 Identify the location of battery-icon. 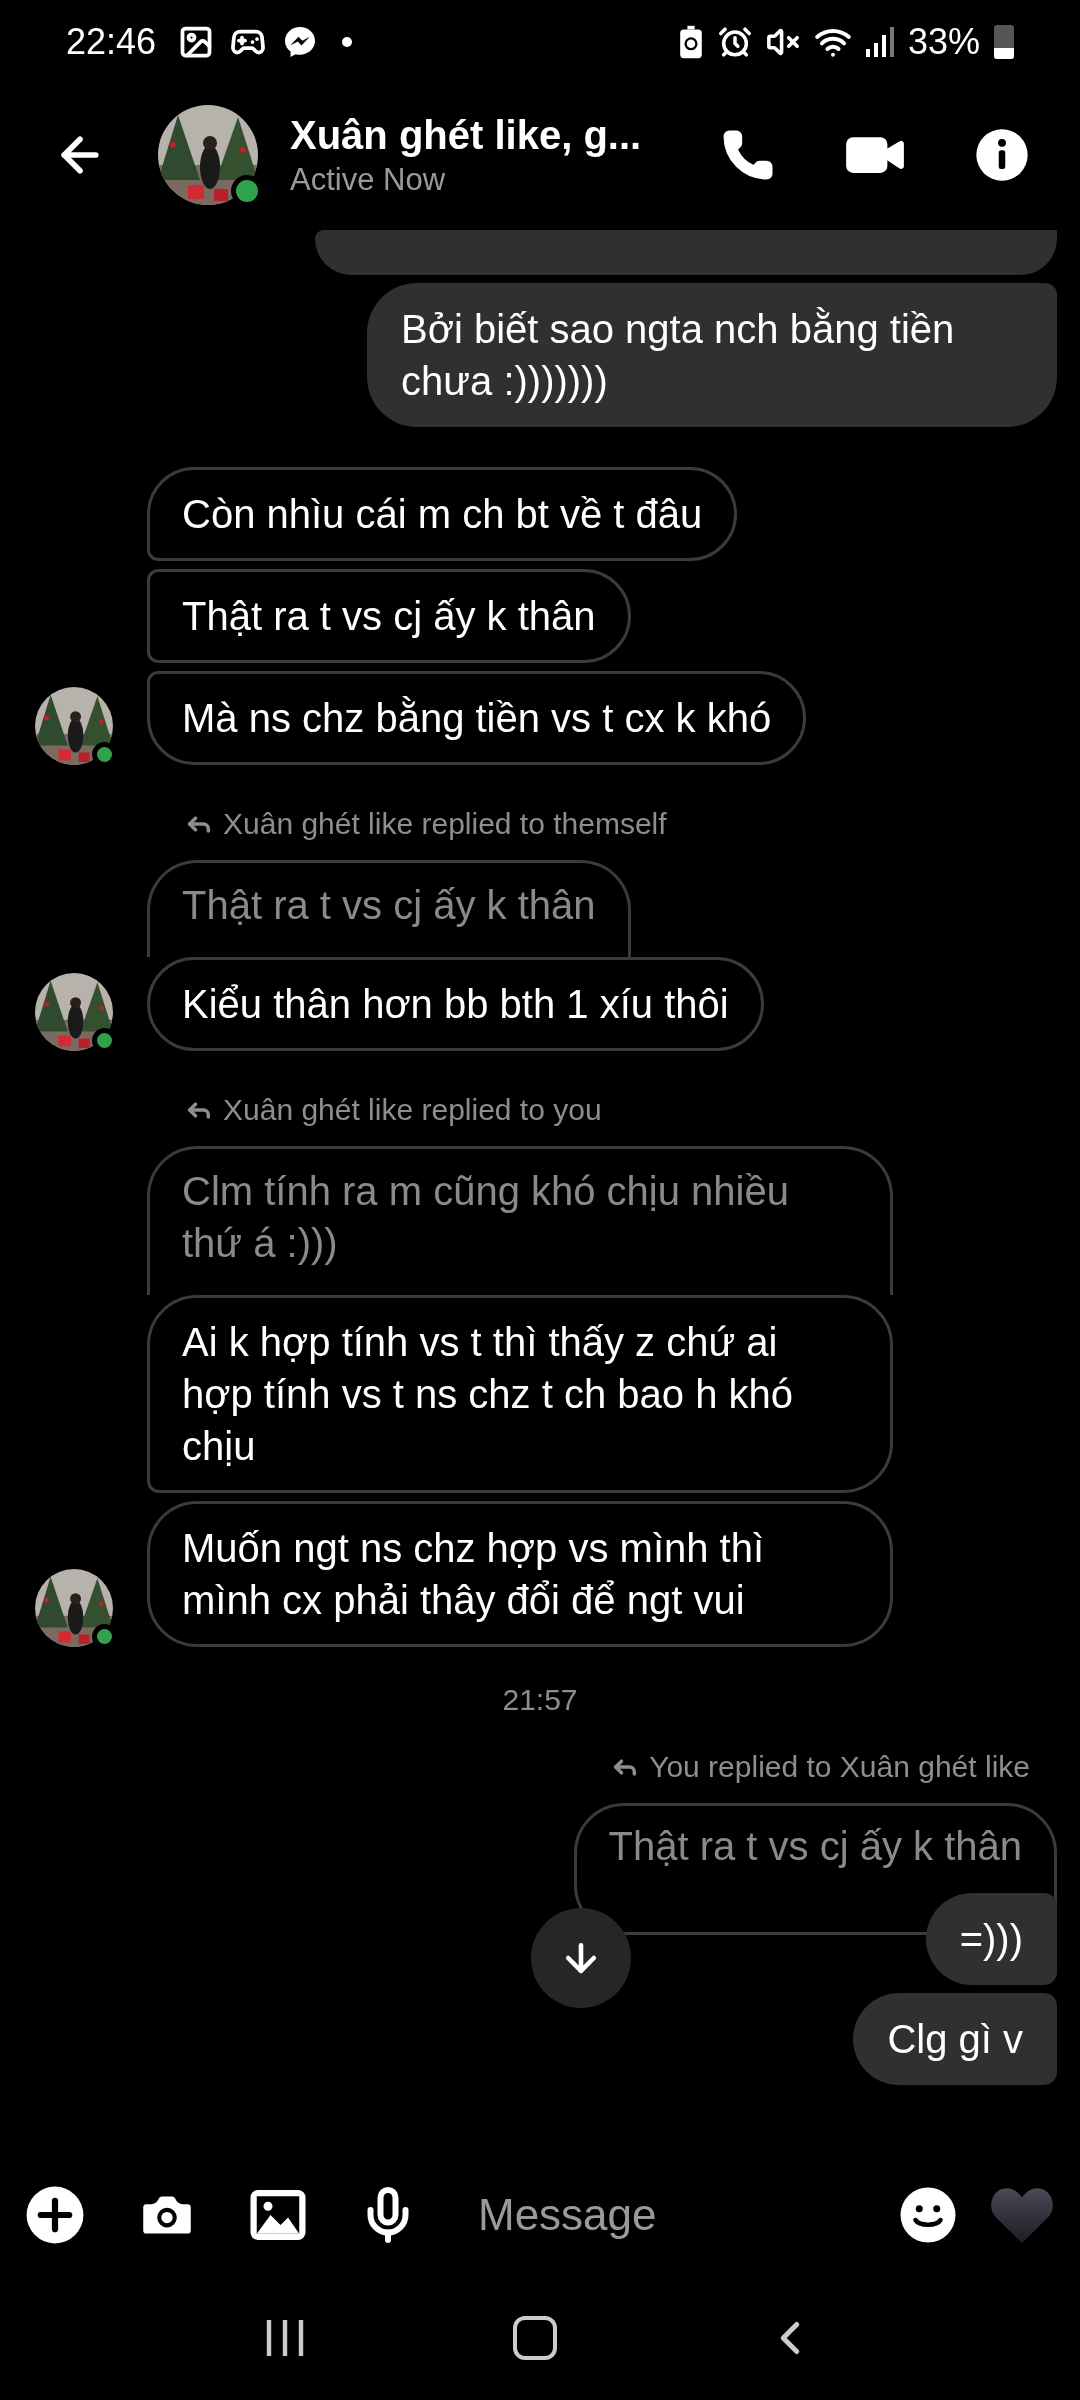
(1004, 42).